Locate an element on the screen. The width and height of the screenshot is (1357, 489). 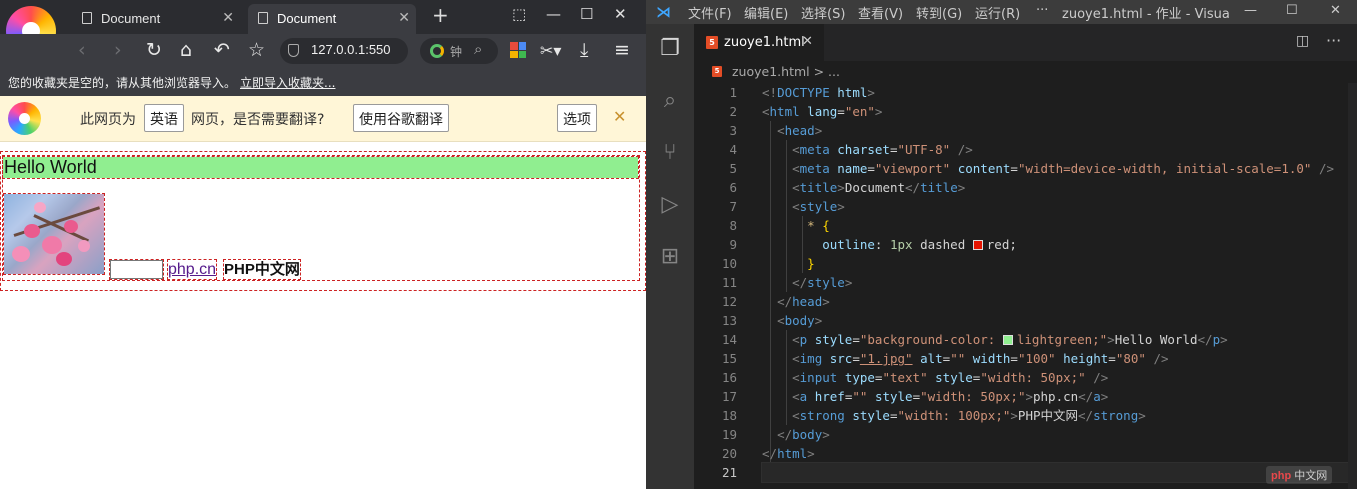
forward-icon: › is located at coordinates (118, 50).